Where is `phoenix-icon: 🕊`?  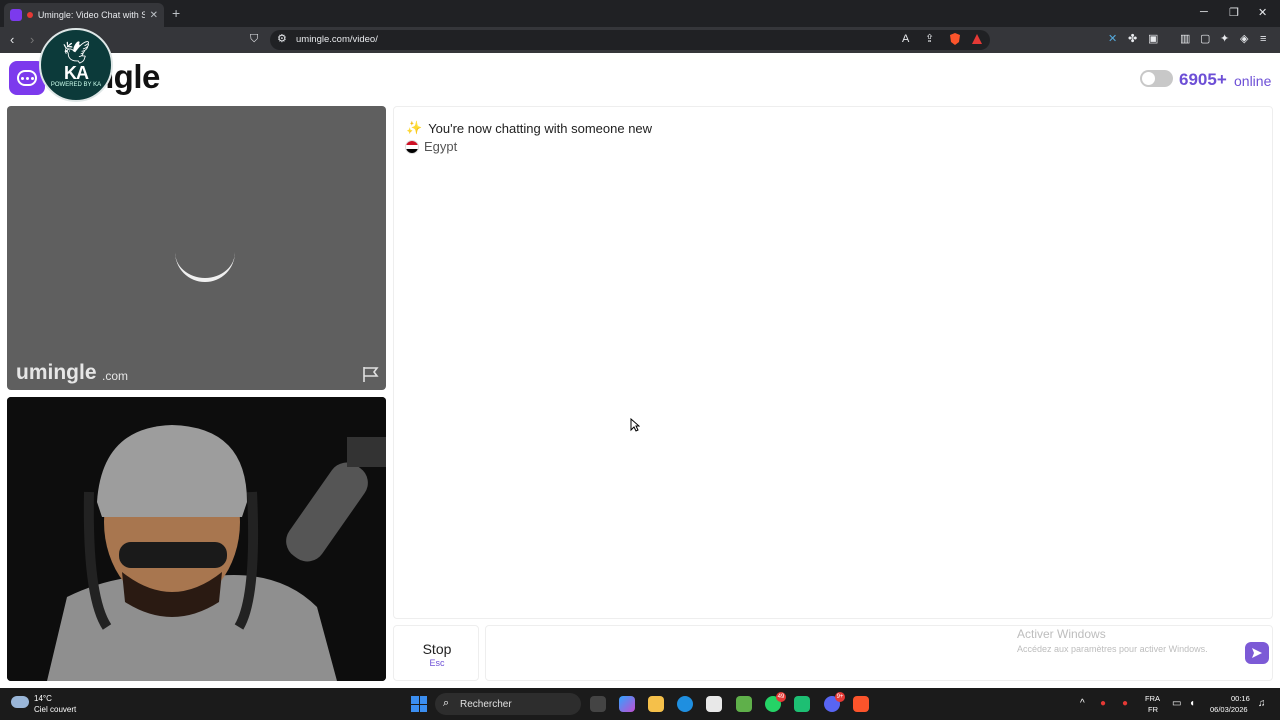 phoenix-icon: 🕊 is located at coordinates (76, 52).